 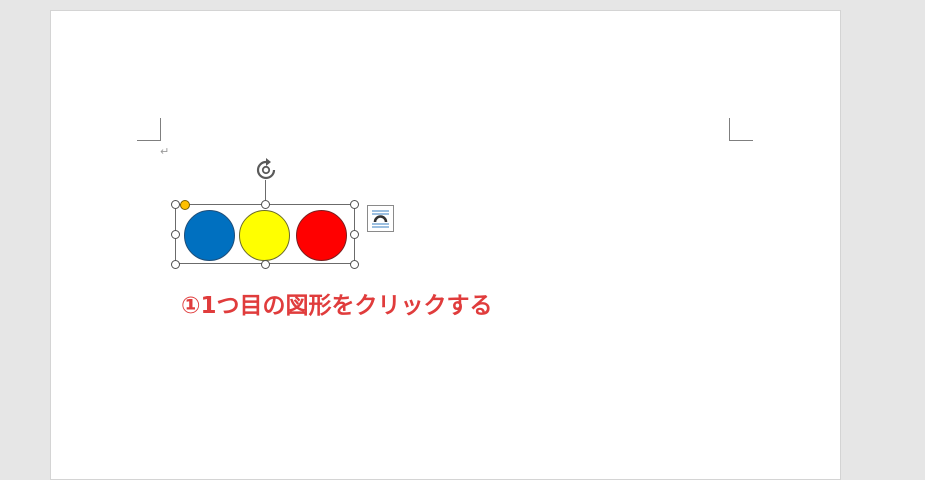 I want to click on circle-shape-yellow, so click(x=264, y=235).